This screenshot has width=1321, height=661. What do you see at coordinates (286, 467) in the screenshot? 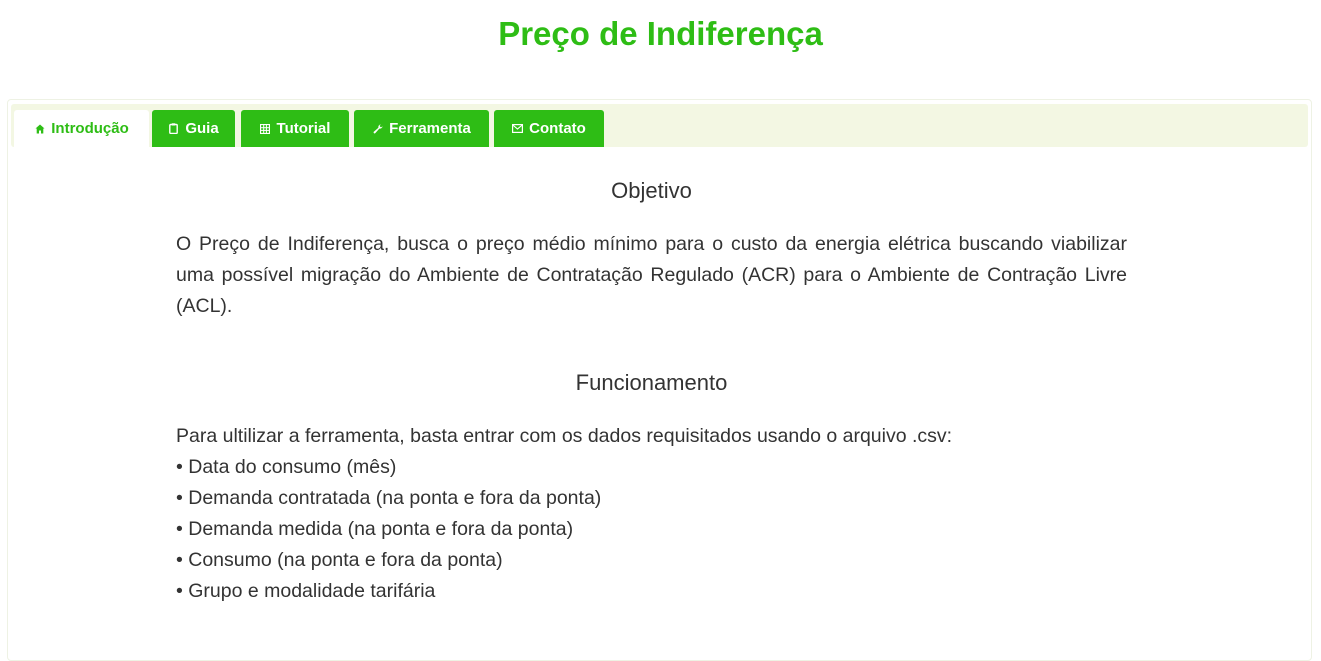
I see `list-item: • Data do consumo (mês)` at bounding box center [286, 467].